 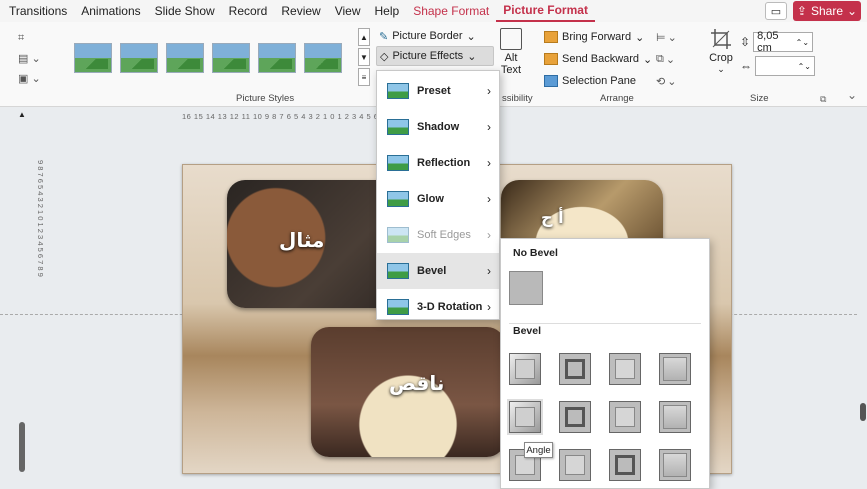 What do you see at coordinates (605, 323) in the screenshot?
I see `divider` at bounding box center [605, 323].